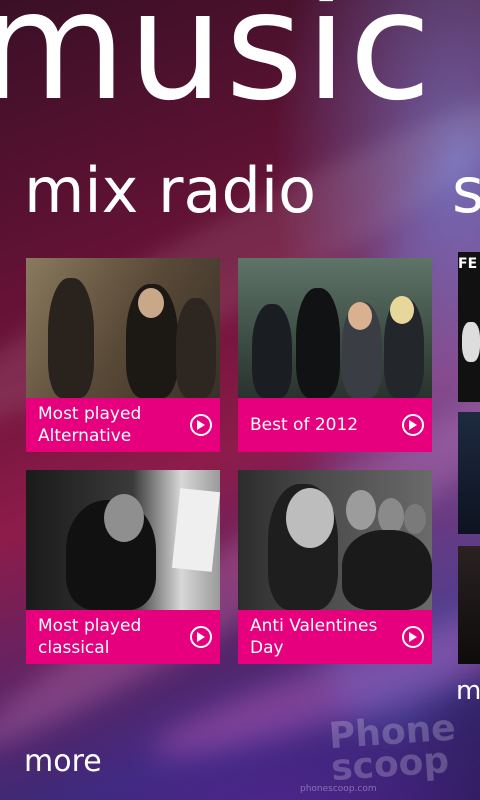 Image resolution: width=480 pixels, height=800 pixels. Describe the element at coordinates (338, 789) in the screenshot. I see `watermark-footer: phonescoop.com` at that location.